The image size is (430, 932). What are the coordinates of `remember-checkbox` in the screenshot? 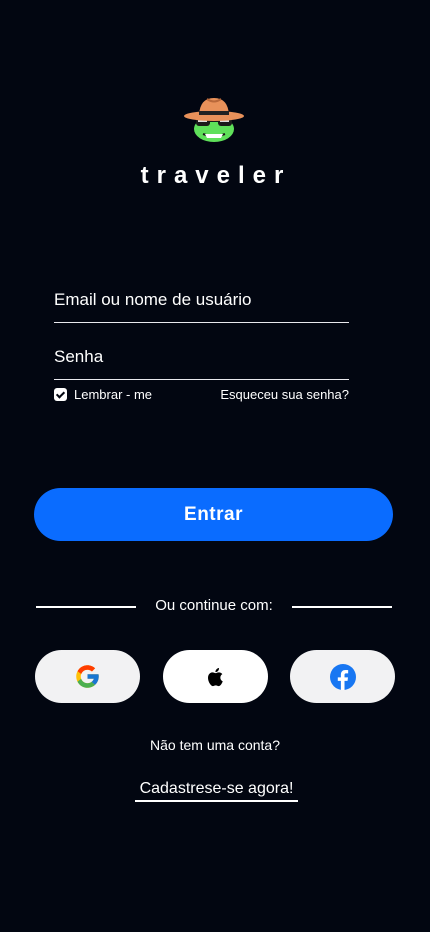 It's located at (60, 394).